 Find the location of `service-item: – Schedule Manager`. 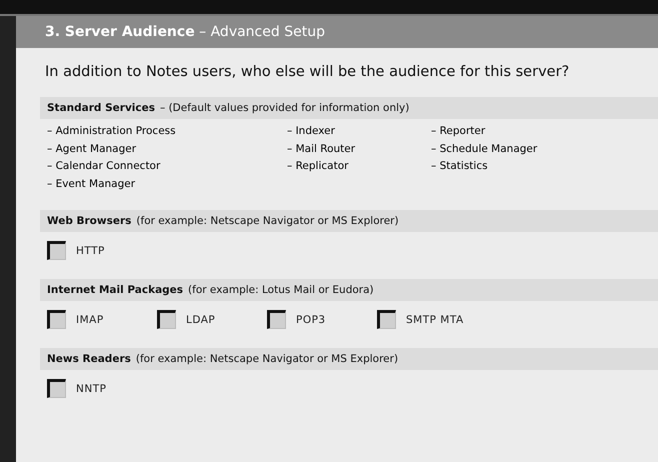

service-item: – Schedule Manager is located at coordinates (484, 149).